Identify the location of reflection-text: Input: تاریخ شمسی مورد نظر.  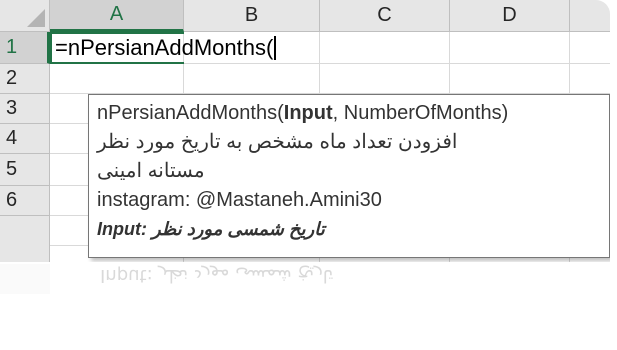
(217, 275).